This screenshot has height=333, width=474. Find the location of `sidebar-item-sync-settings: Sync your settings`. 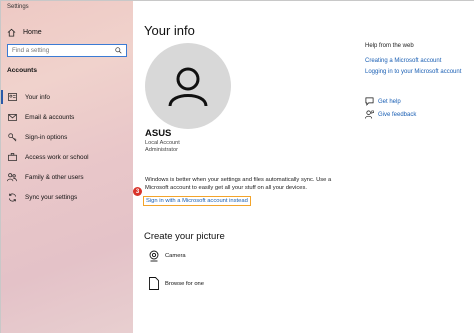

sidebar-item-sync-settings: Sync your settings is located at coordinates (67, 197).